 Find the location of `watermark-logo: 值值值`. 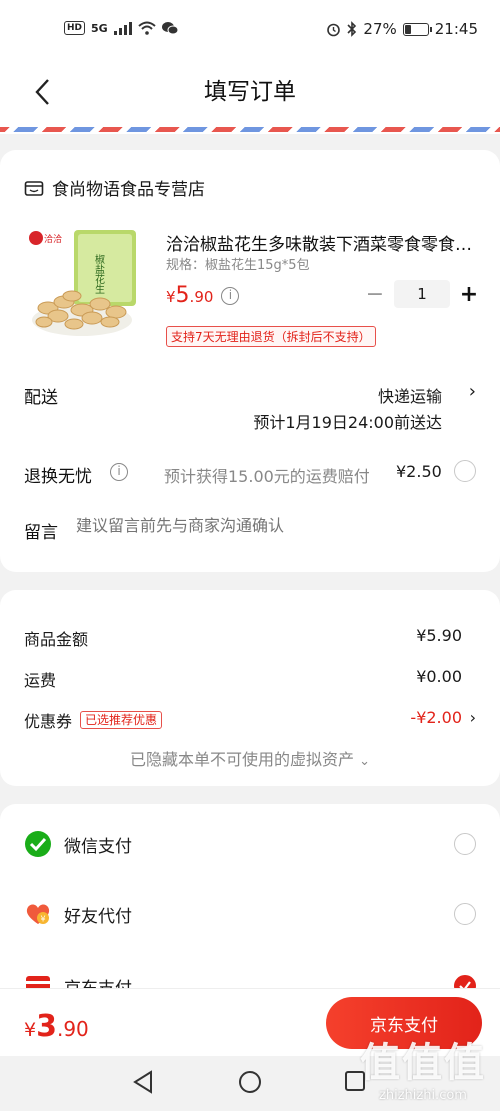

watermark-logo: 值值值 is located at coordinates (423, 1063).